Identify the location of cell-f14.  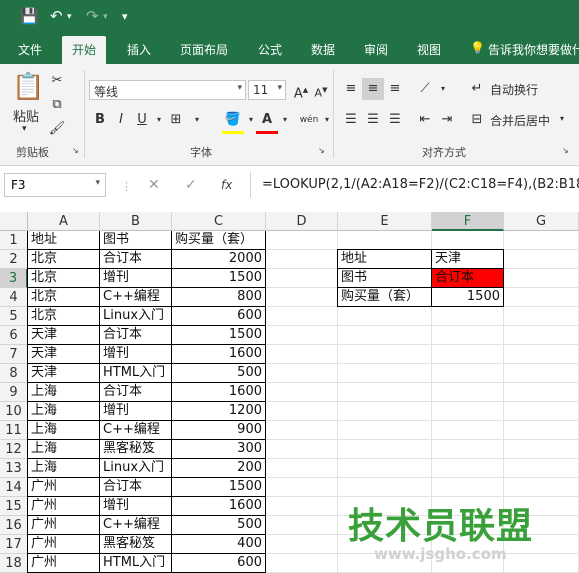
(468, 487).